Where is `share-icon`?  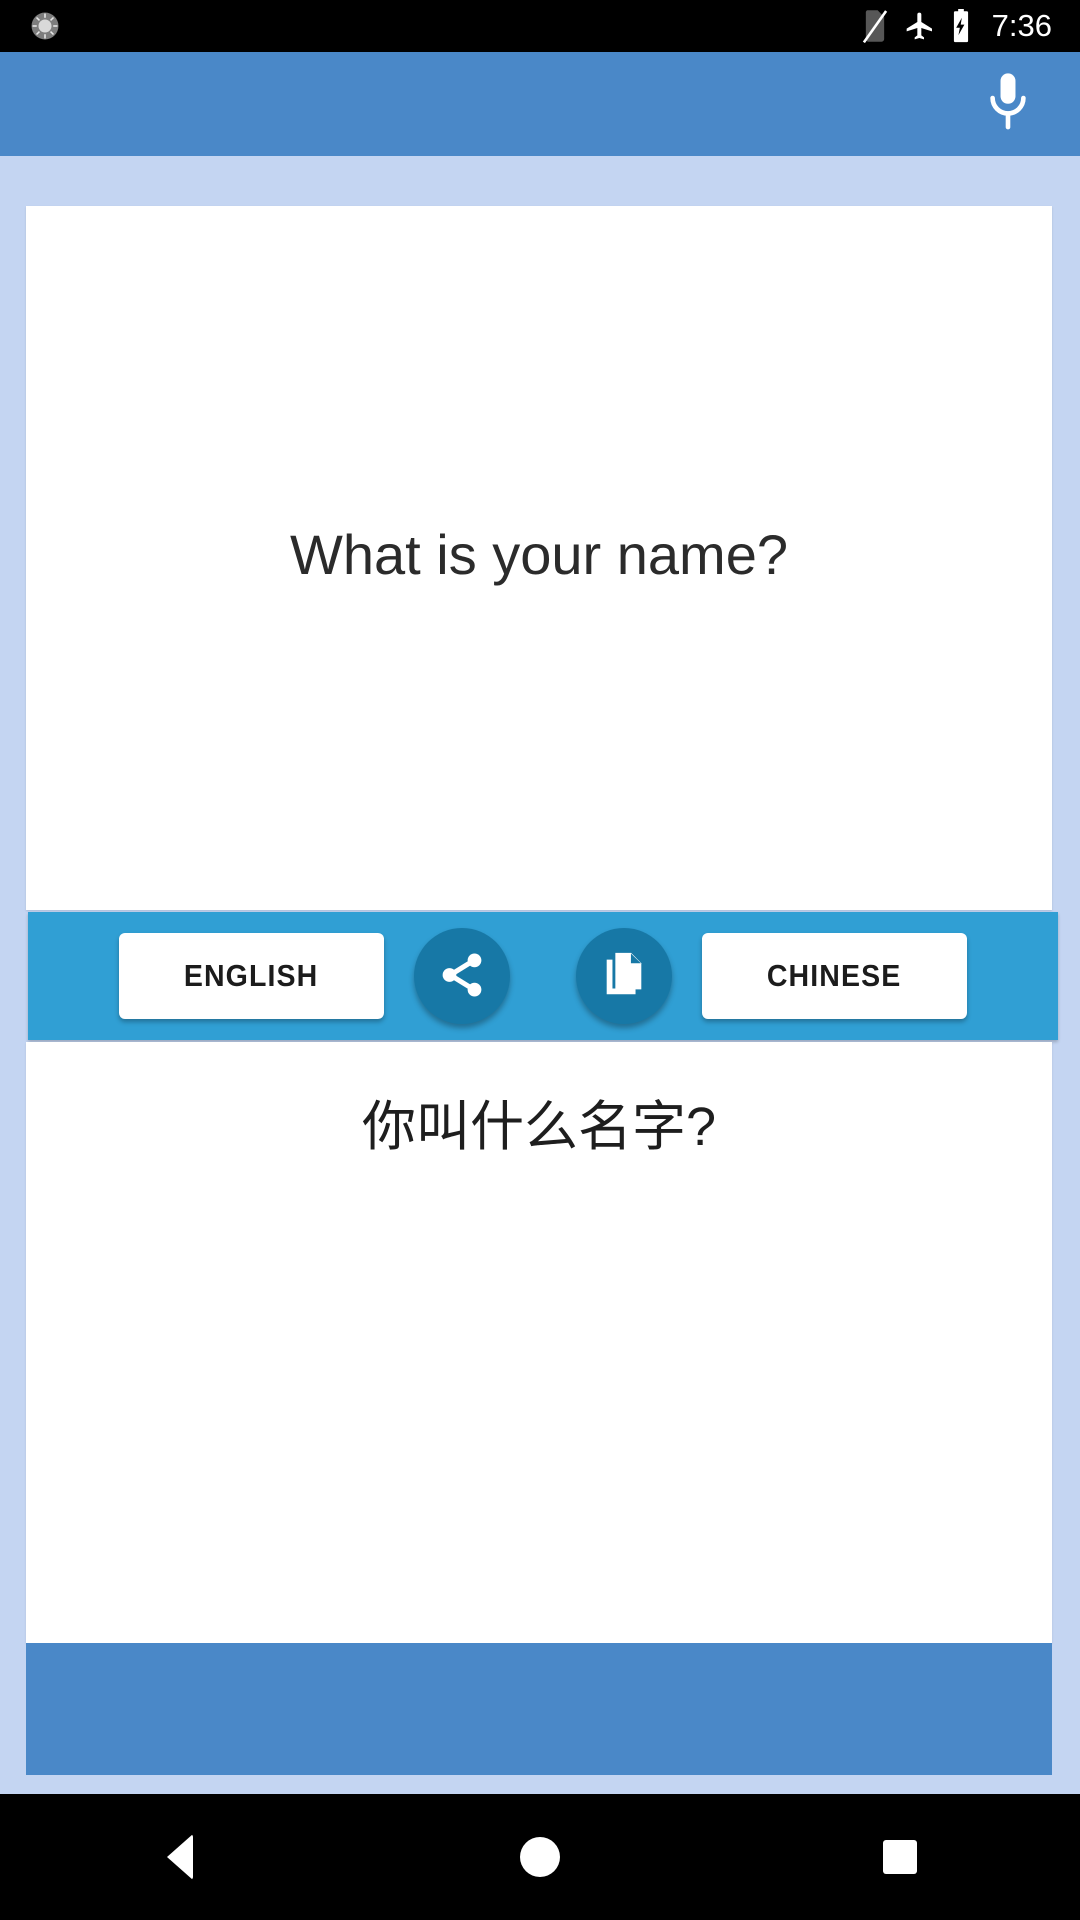
share-icon is located at coordinates (462, 976).